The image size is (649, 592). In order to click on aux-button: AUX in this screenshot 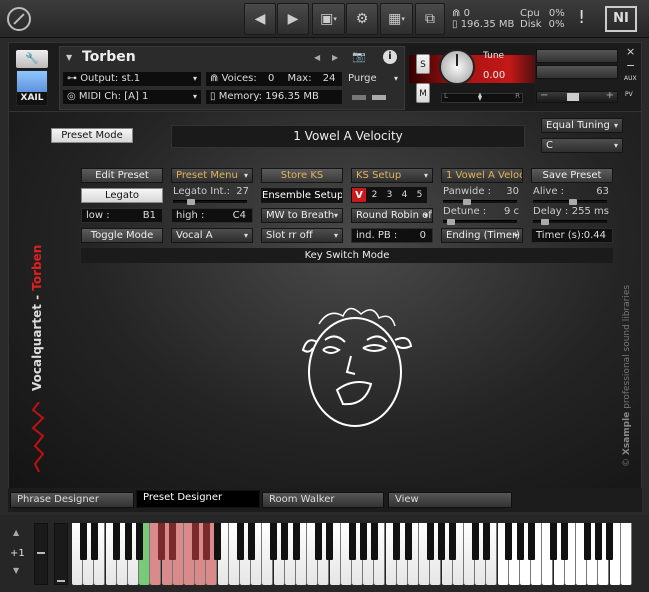, I will do `click(630, 78)`.